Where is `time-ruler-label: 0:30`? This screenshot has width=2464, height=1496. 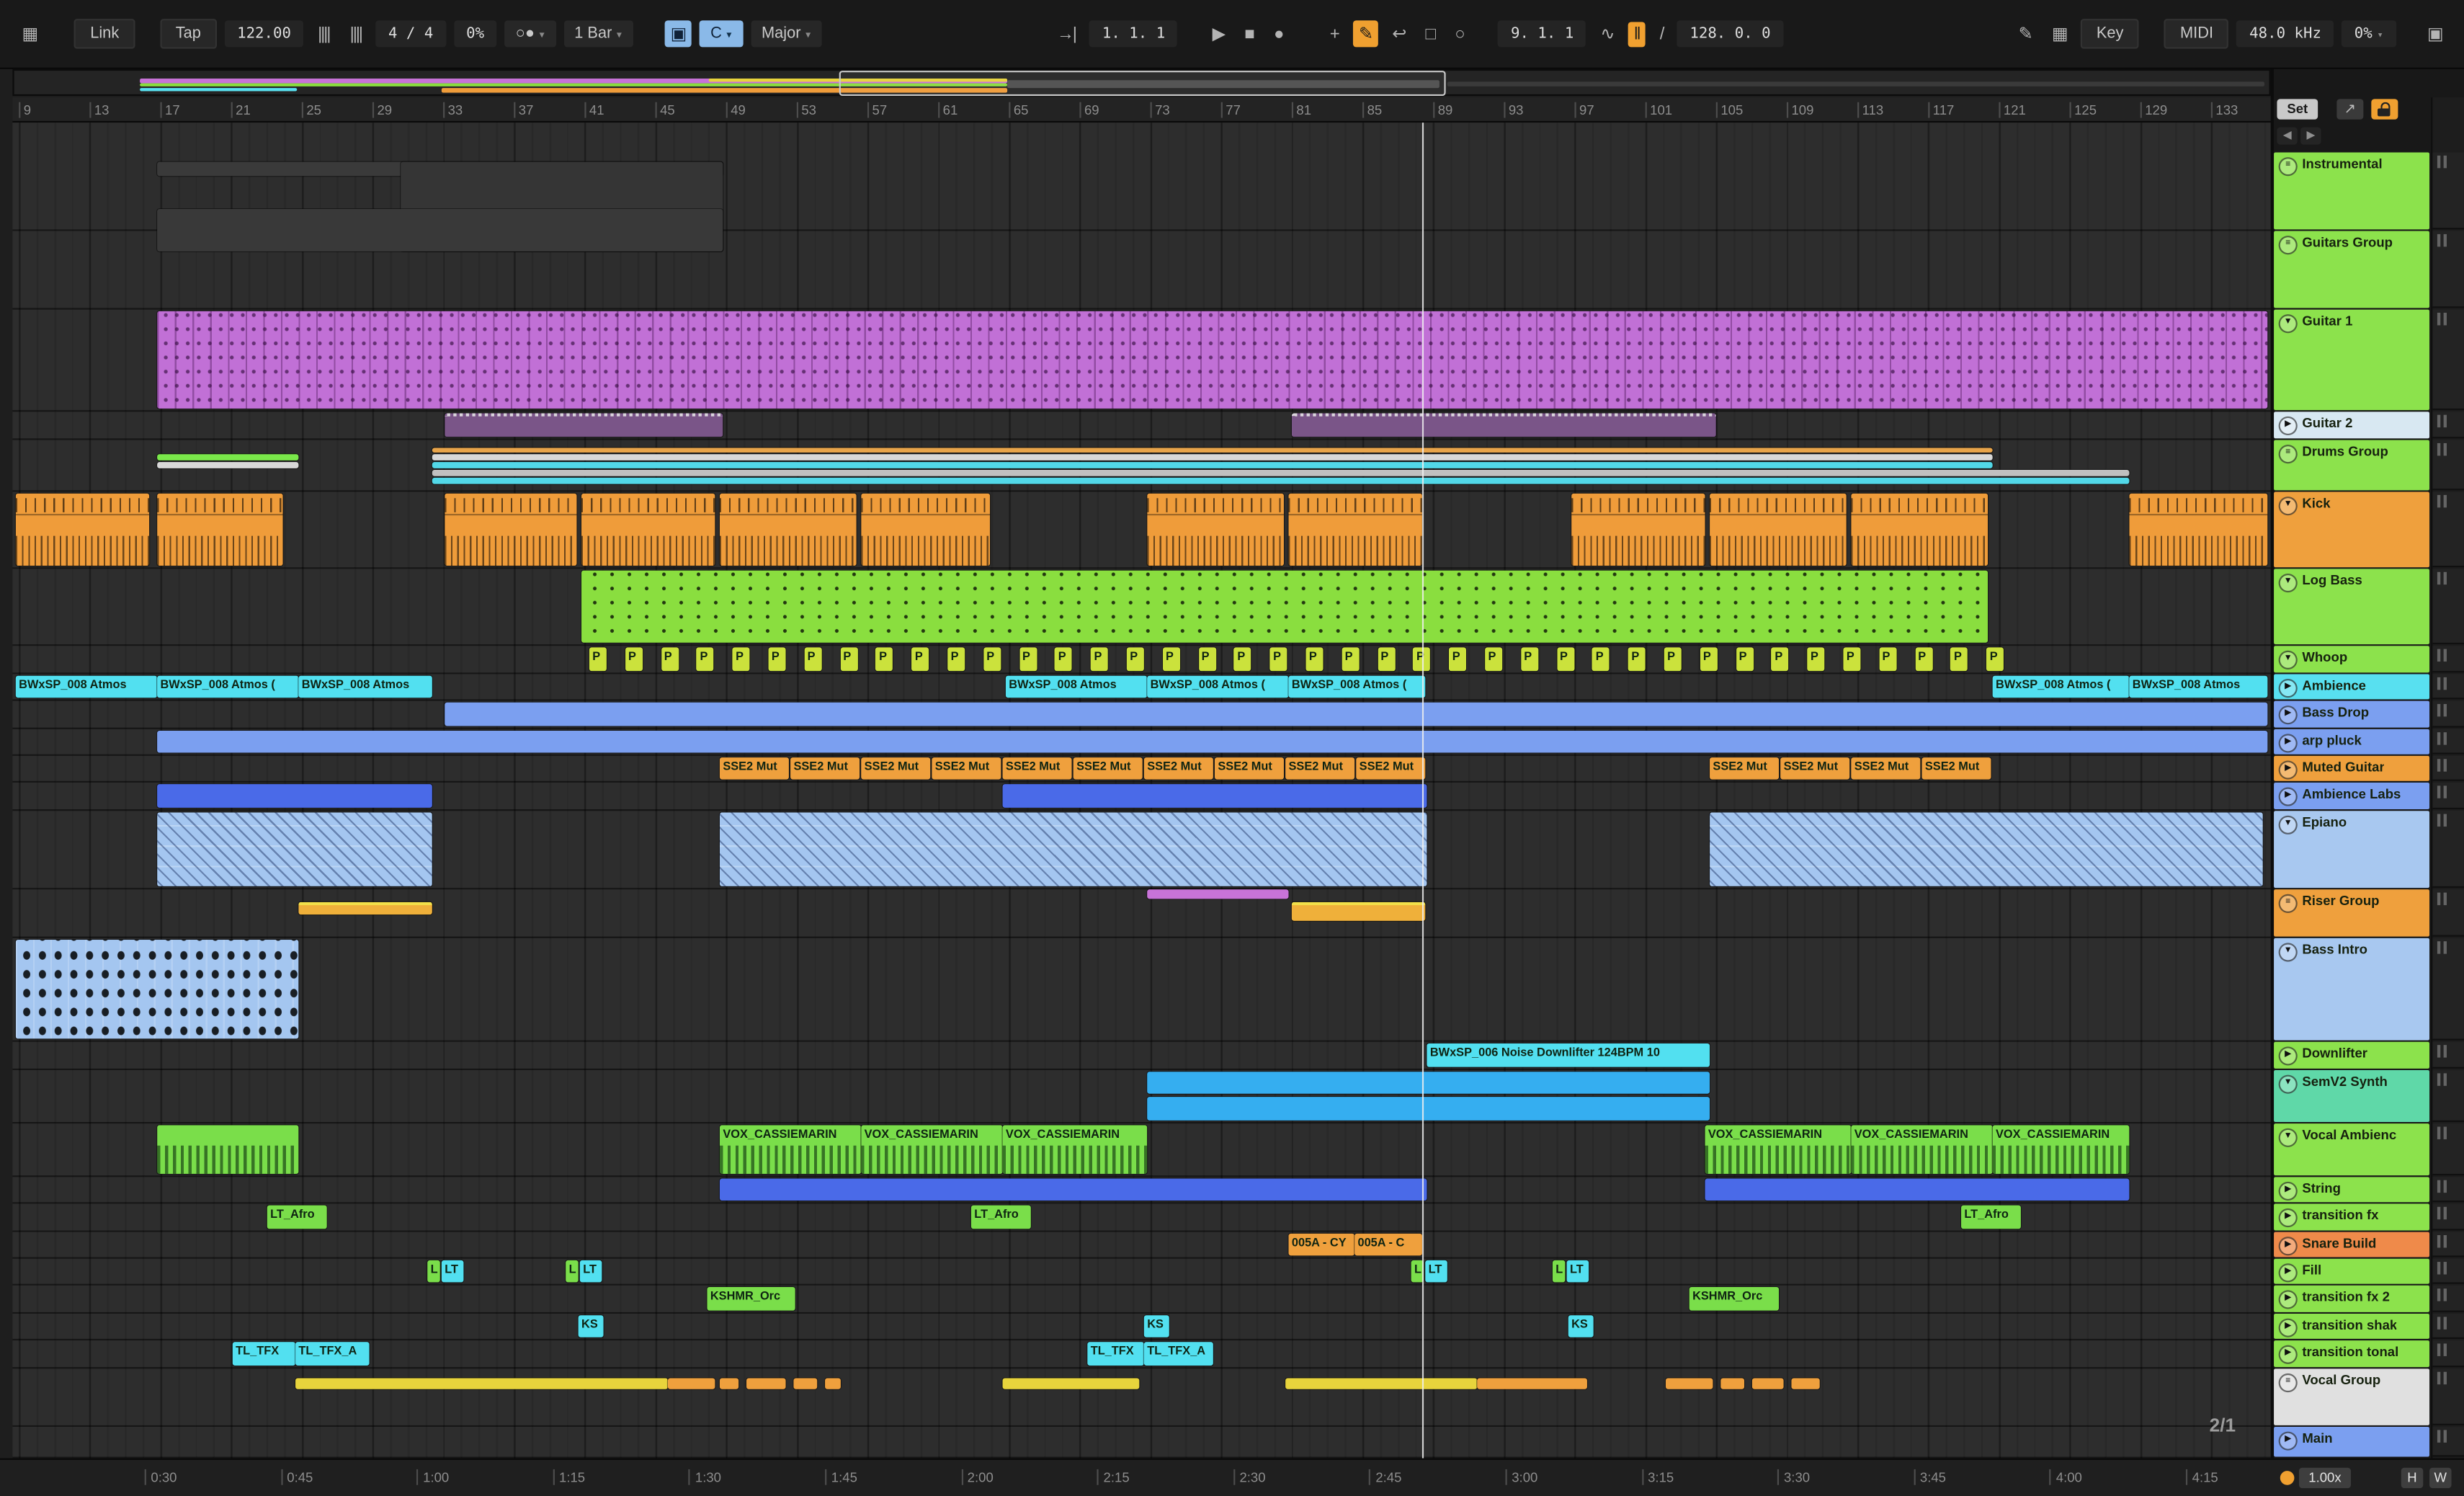 time-ruler-label: 0:30 is located at coordinates (160, 1477).